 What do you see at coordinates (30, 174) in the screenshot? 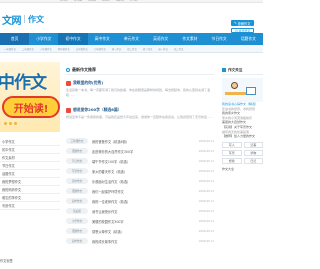
I see `left-list-item: 话题作文` at bounding box center [30, 174].